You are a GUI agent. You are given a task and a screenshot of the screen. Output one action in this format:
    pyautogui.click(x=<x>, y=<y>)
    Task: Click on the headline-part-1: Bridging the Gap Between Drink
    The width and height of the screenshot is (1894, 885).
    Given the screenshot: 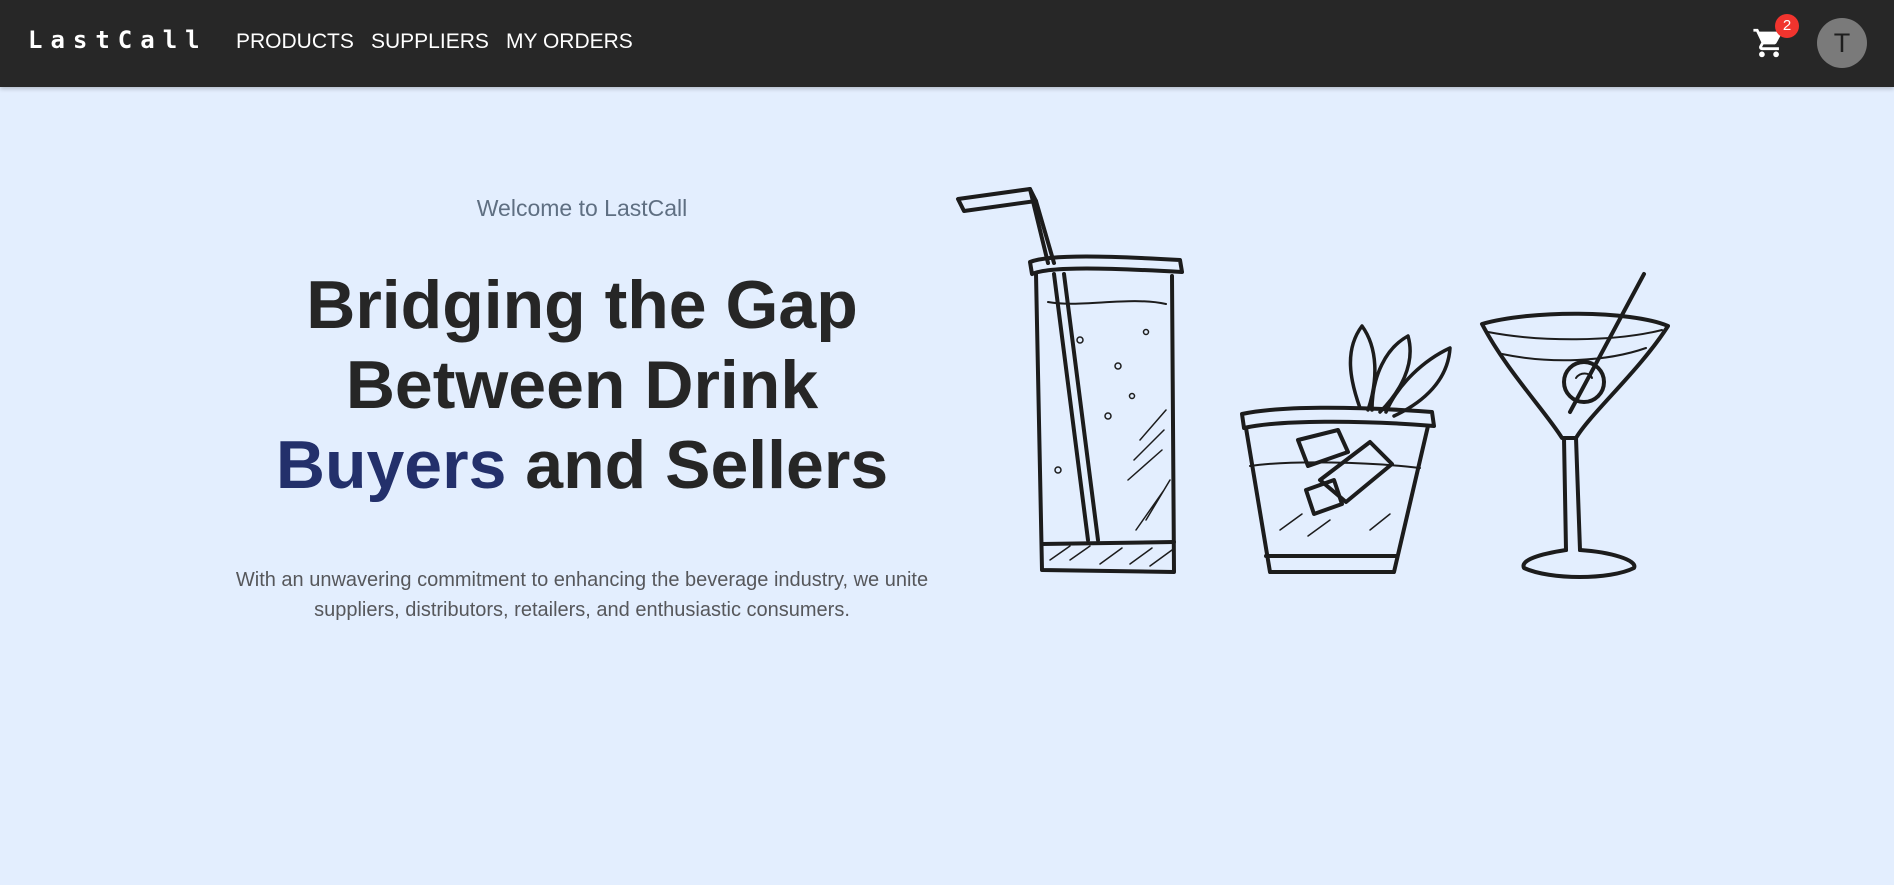 What is the action you would take?
    pyautogui.click(x=582, y=345)
    